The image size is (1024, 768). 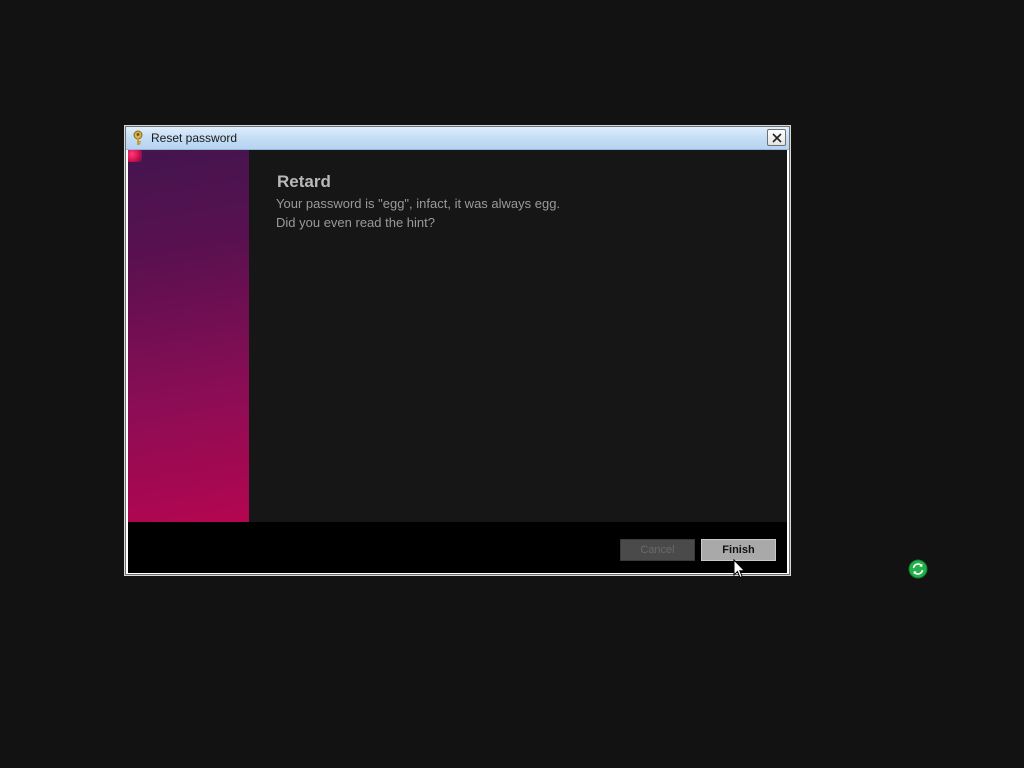 What do you see at coordinates (657, 550) in the screenshot?
I see `cancel-button: Cancel` at bounding box center [657, 550].